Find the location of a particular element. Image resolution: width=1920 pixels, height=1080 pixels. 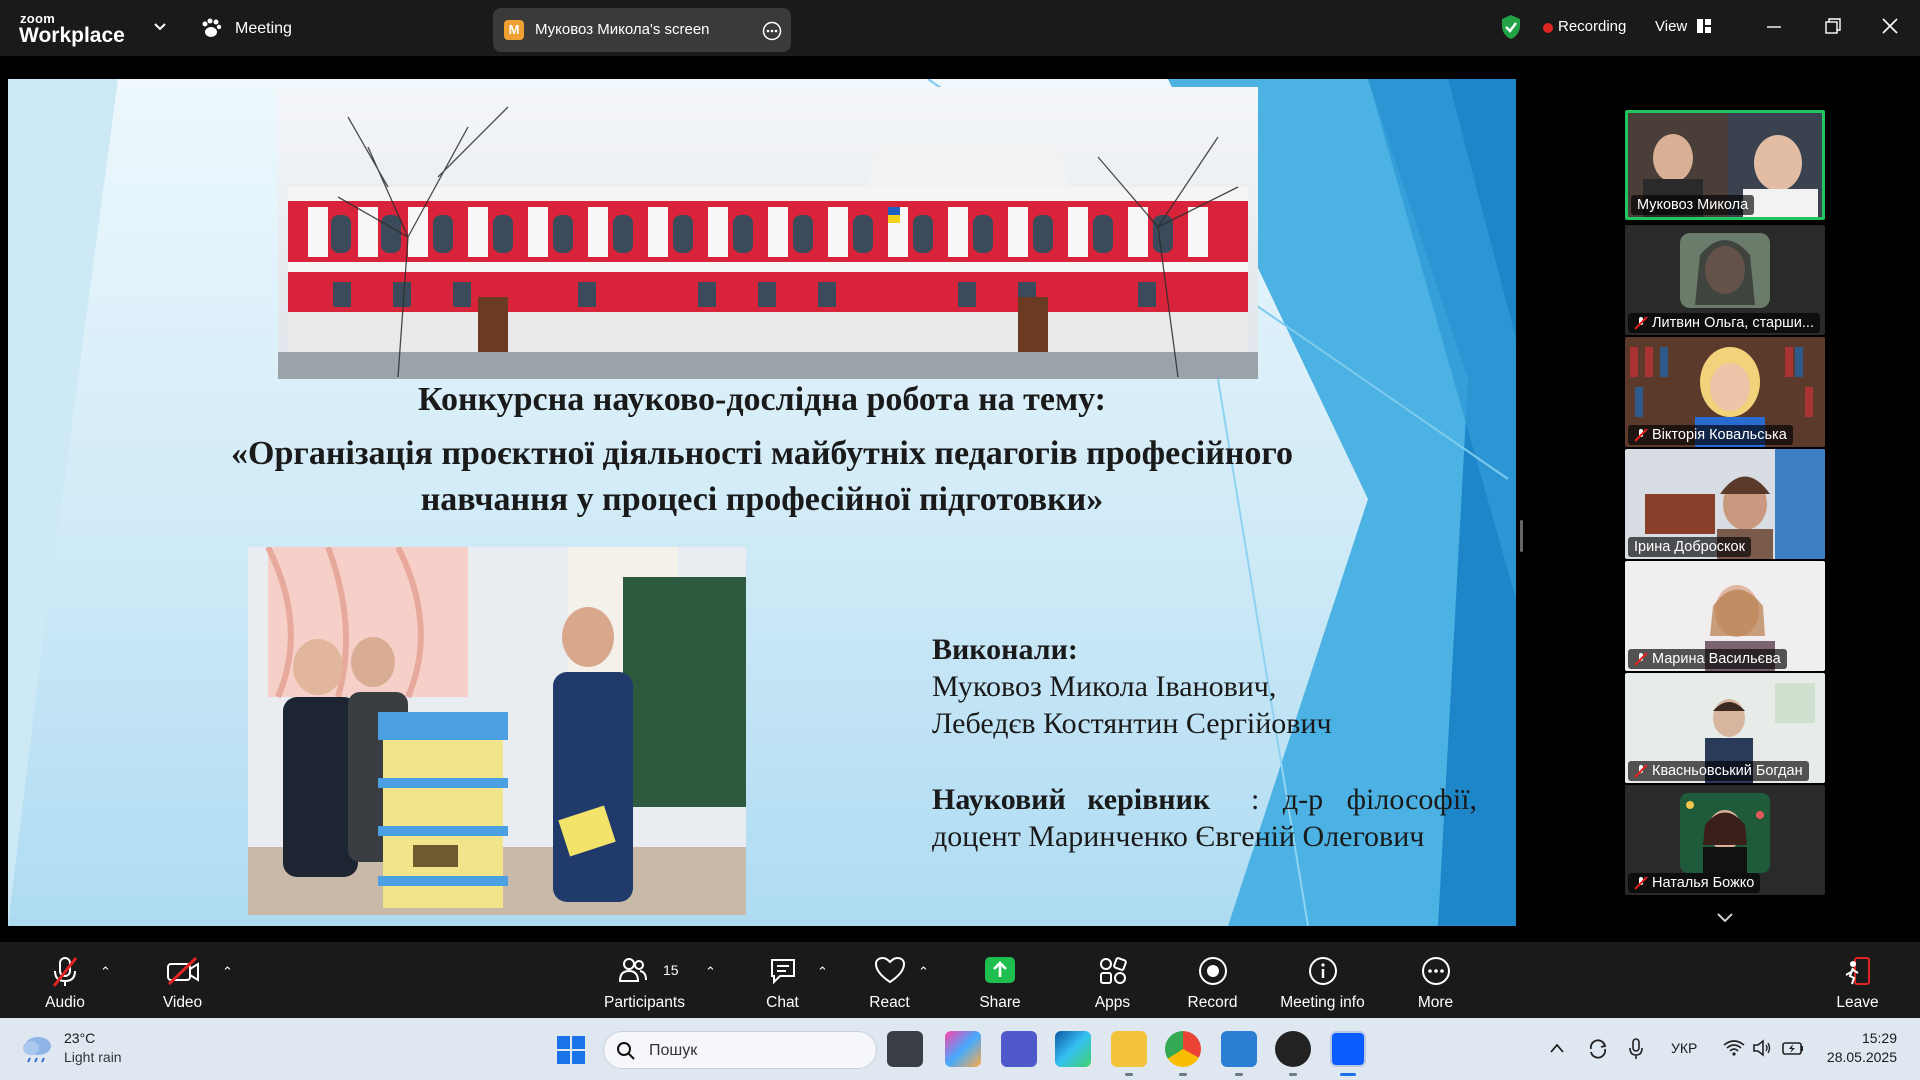

heart-icon is located at coordinates (889, 970).